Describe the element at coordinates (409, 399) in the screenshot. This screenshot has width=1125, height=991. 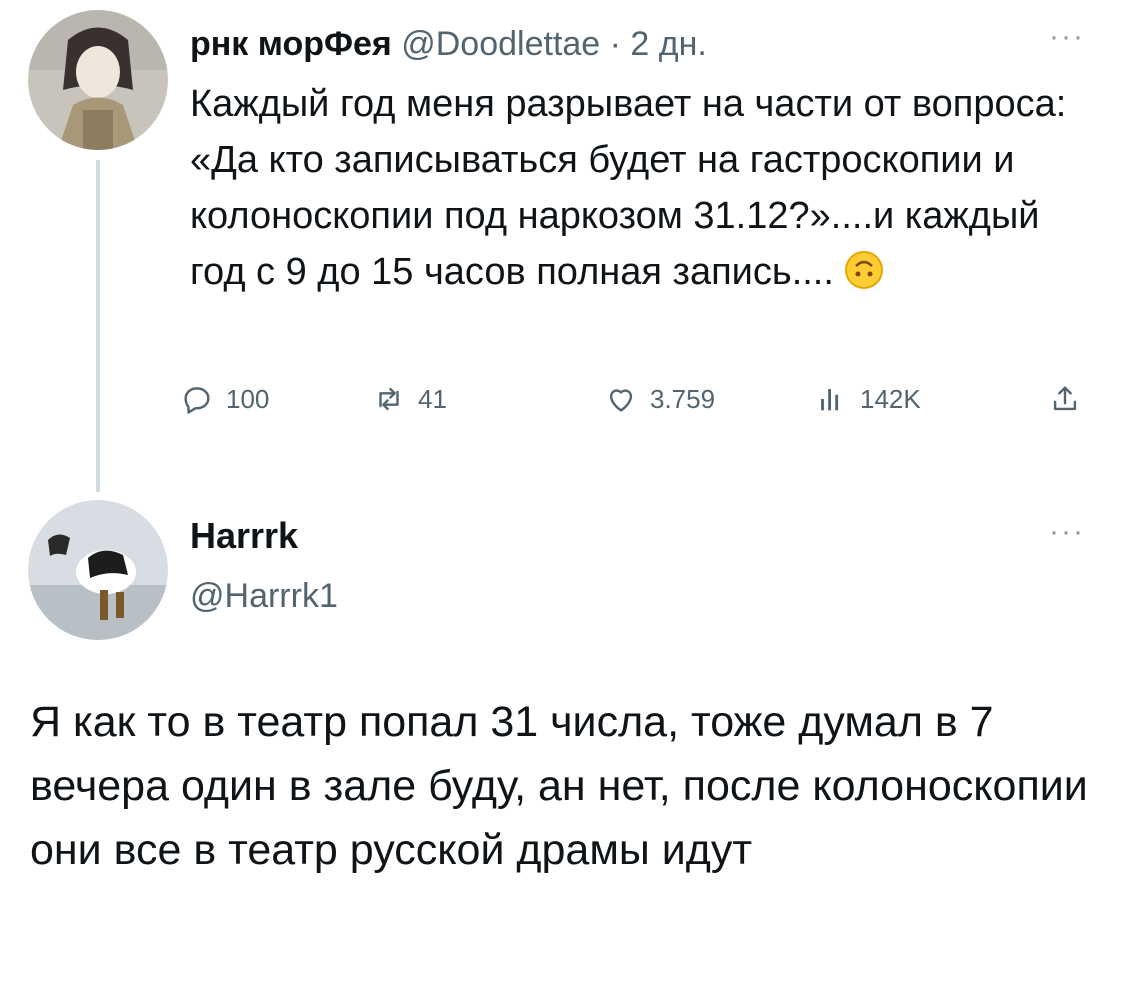
I see `retweet-button: 41` at that location.